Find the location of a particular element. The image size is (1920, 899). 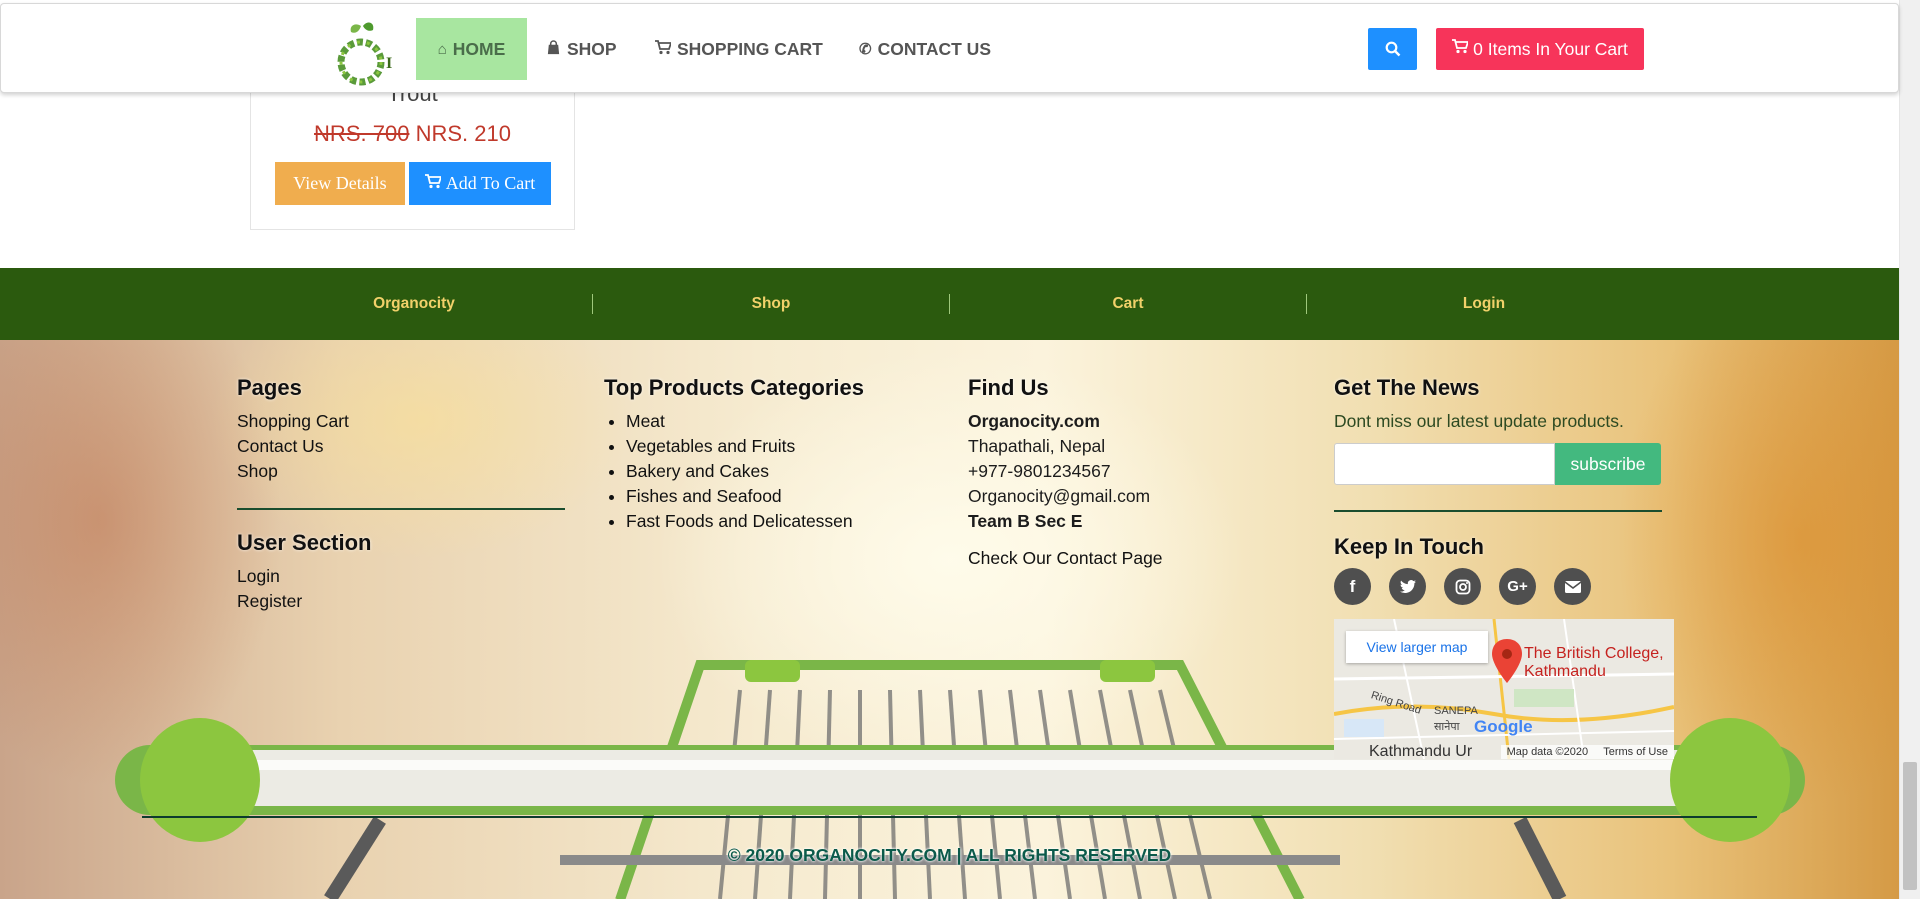

footer-nav-login: Login is located at coordinates (1484, 304).